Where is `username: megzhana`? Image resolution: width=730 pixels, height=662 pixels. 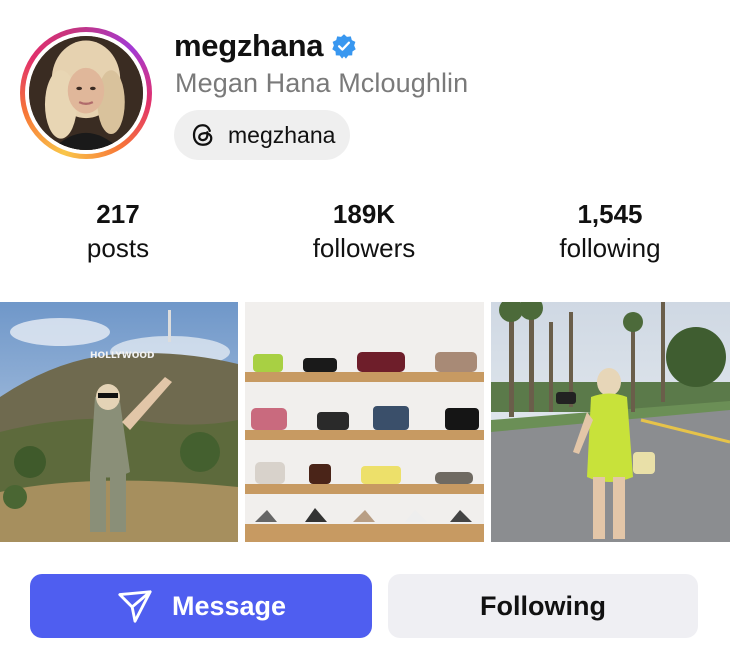
username: megzhana is located at coordinates (249, 45).